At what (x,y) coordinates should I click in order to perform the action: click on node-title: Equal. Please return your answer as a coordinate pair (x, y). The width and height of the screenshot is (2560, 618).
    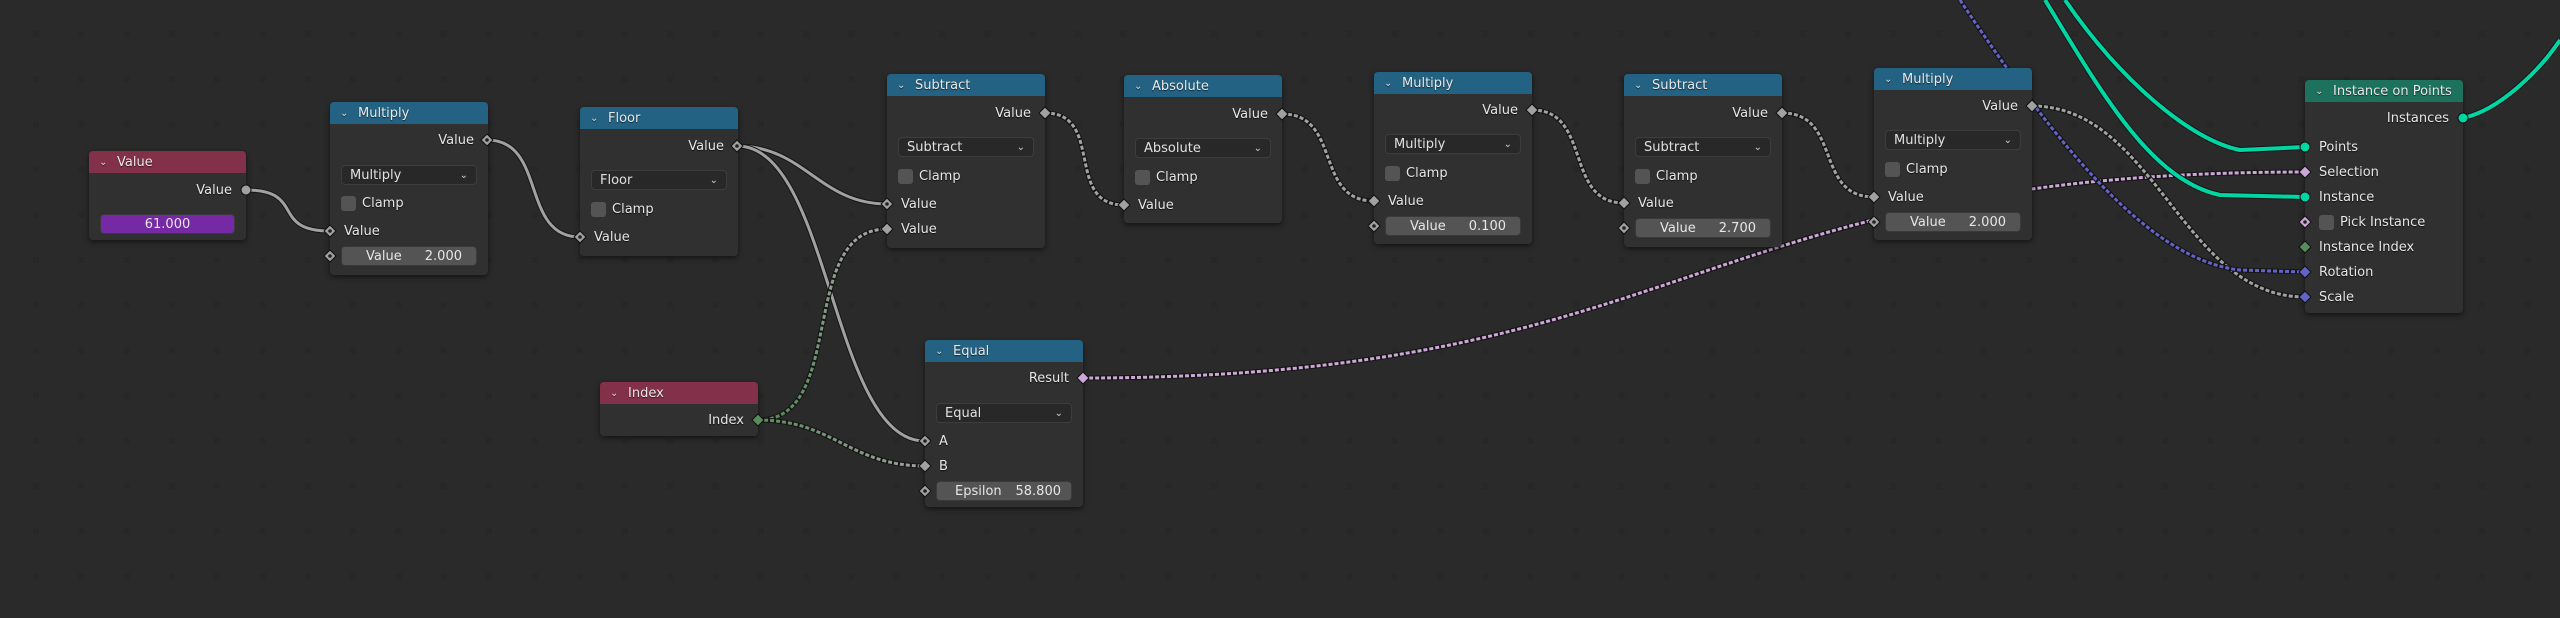
    Looking at the image, I should click on (971, 351).